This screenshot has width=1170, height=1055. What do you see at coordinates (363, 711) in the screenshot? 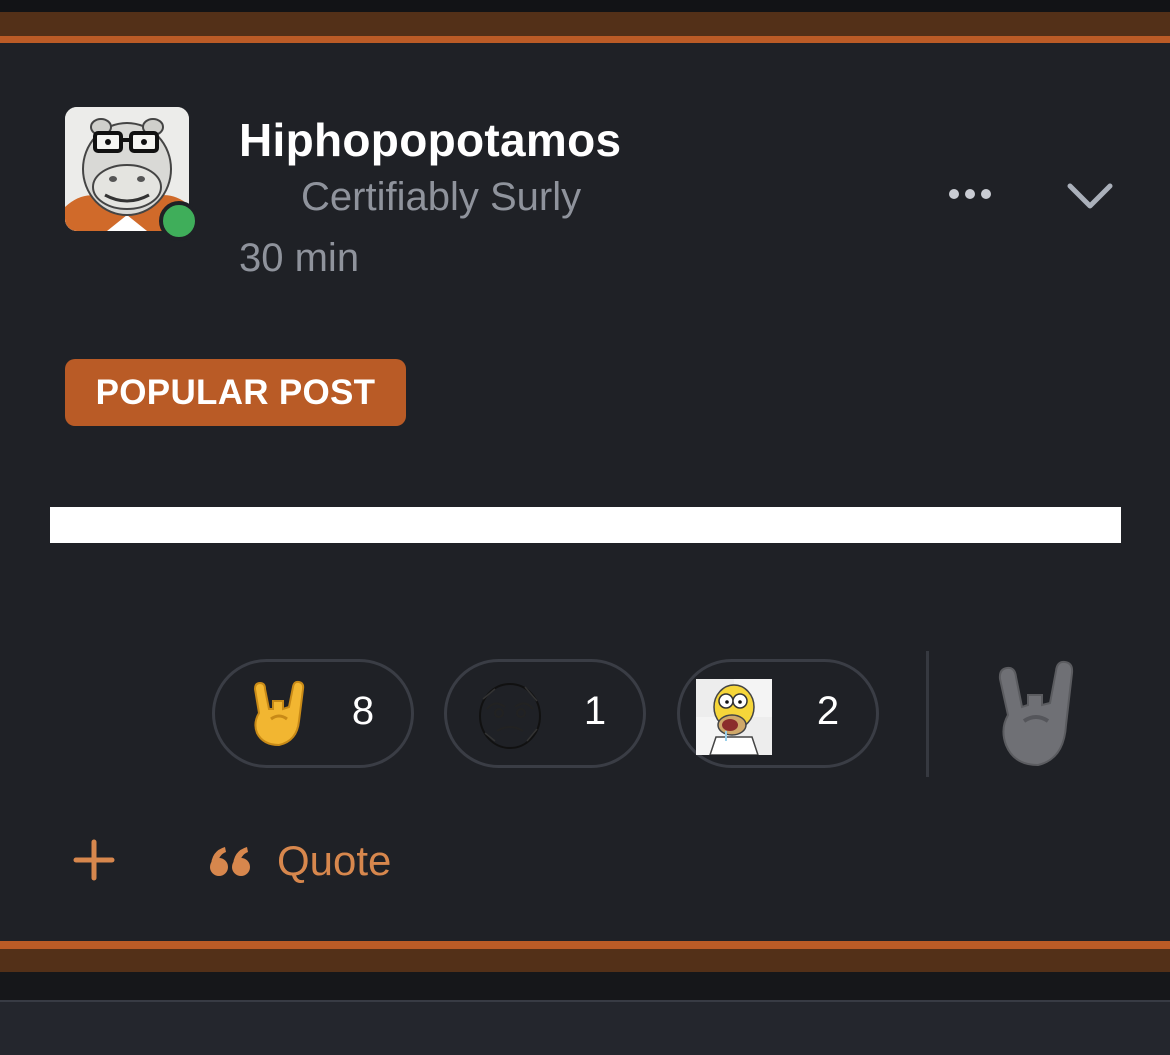
I see `reaction-count: 8` at bounding box center [363, 711].